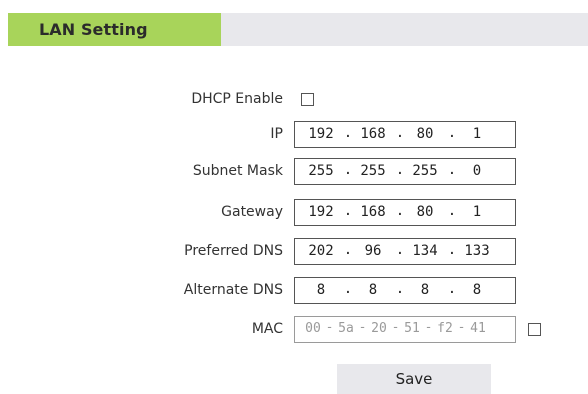 This screenshot has width=588, height=394. What do you see at coordinates (321, 290) in the screenshot?
I see `alternate-dns-octet-1: 8` at bounding box center [321, 290].